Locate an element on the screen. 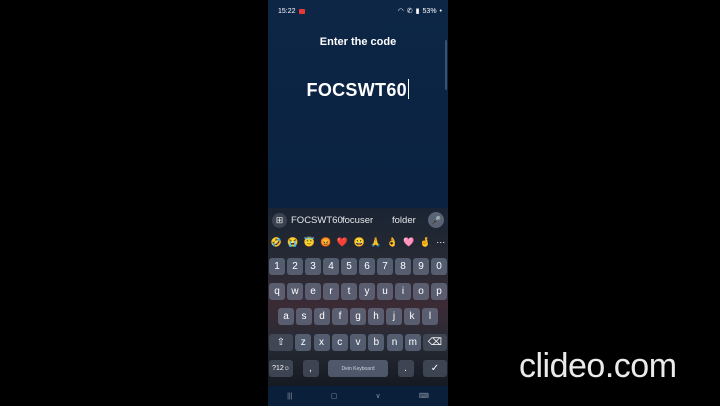 The image size is (720, 406). code-input: FOCSWT60 is located at coordinates (358, 90).